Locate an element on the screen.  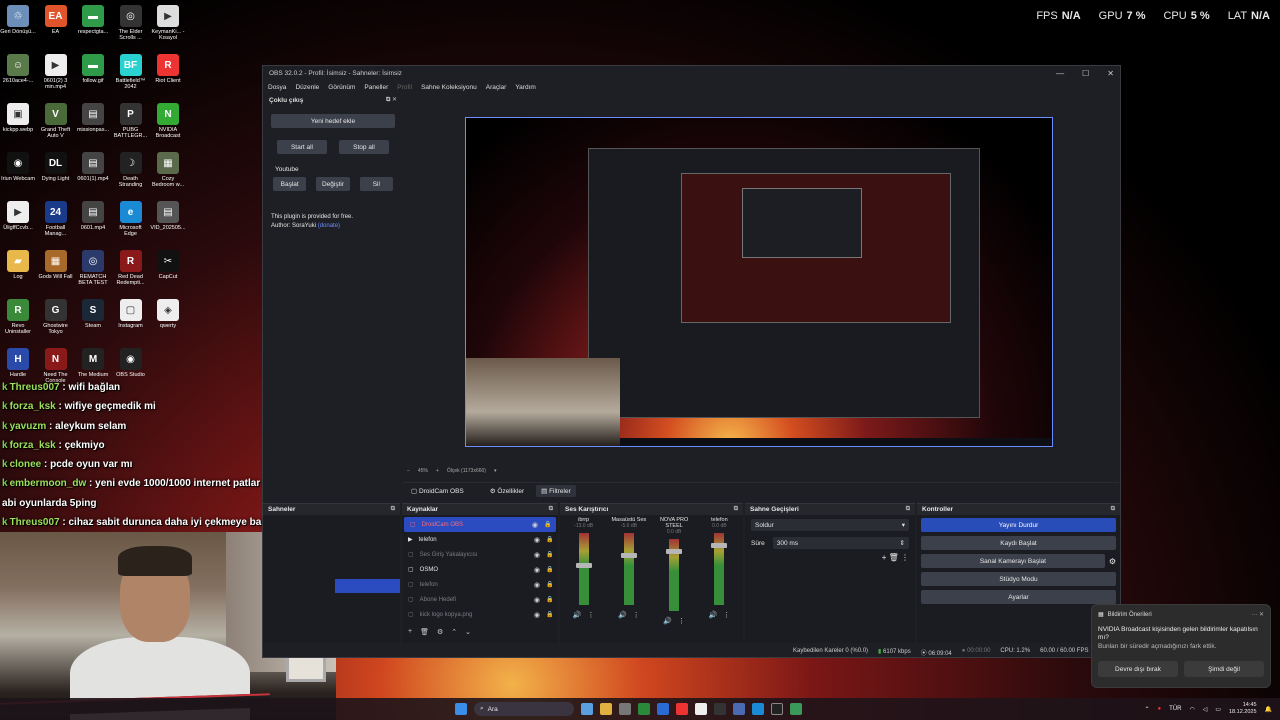
filters-button: ▤ Filtreler is located at coordinates (556, 490).